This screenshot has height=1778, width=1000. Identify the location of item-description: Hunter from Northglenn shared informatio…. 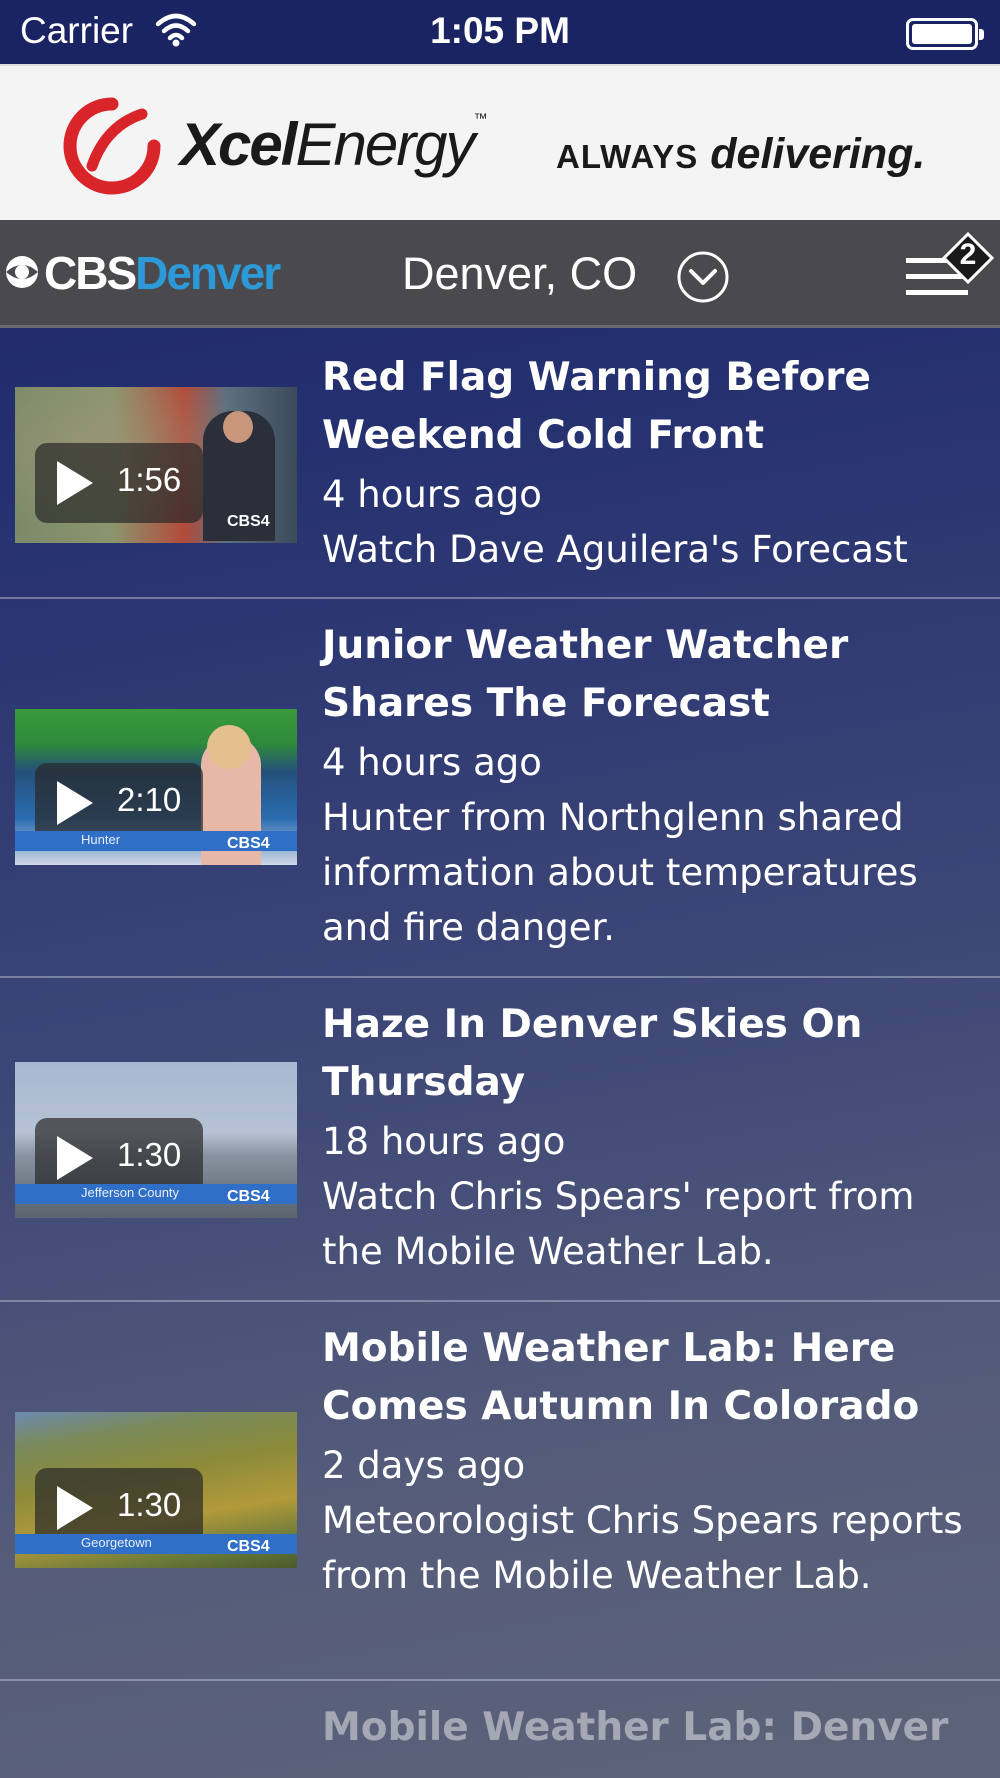
(620, 872).